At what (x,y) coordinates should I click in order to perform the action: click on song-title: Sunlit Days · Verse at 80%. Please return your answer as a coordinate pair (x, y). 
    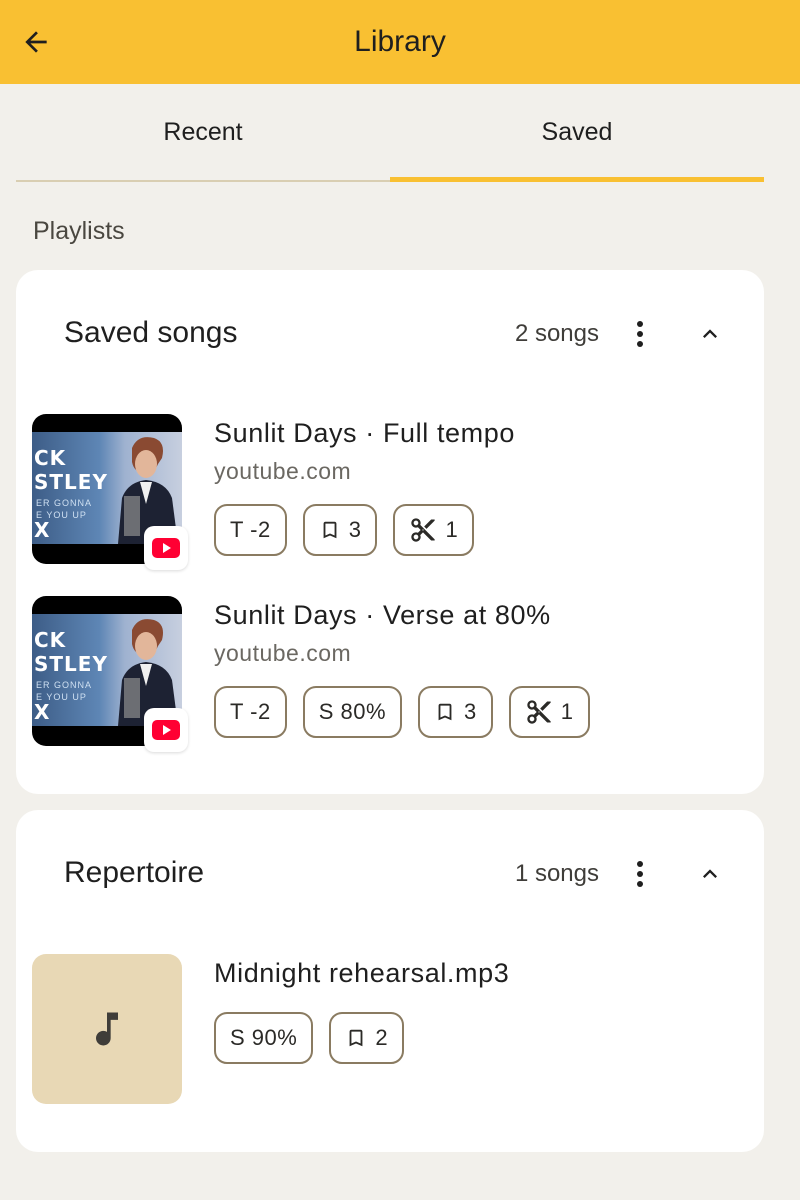
    Looking at the image, I should click on (382, 615).